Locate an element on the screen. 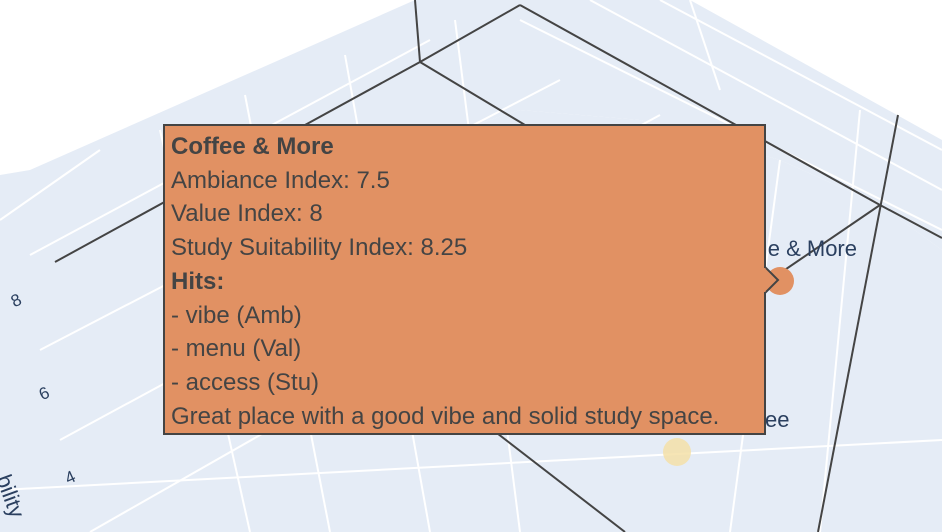 The width and height of the screenshot is (942, 532). tooltip-hit-item: - menu (Val) is located at coordinates (236, 349).